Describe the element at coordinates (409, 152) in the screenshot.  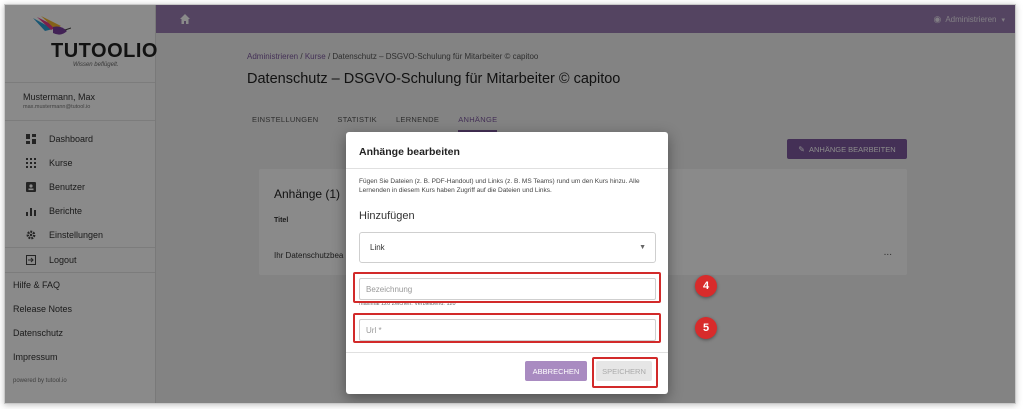
I see `dialog-title: Anhänge bearbeiten` at that location.